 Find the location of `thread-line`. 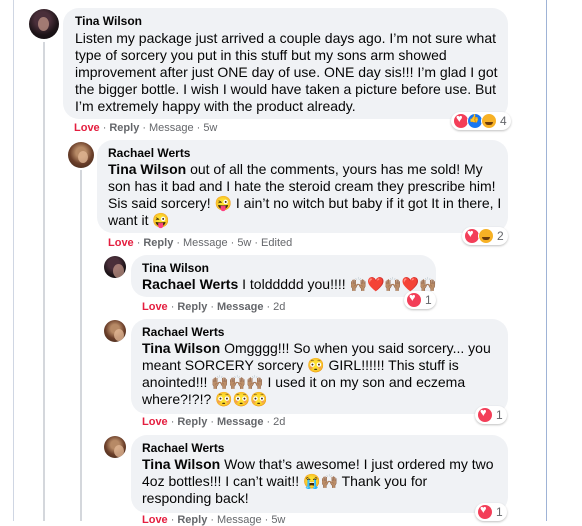

thread-line is located at coordinates (44, 281).